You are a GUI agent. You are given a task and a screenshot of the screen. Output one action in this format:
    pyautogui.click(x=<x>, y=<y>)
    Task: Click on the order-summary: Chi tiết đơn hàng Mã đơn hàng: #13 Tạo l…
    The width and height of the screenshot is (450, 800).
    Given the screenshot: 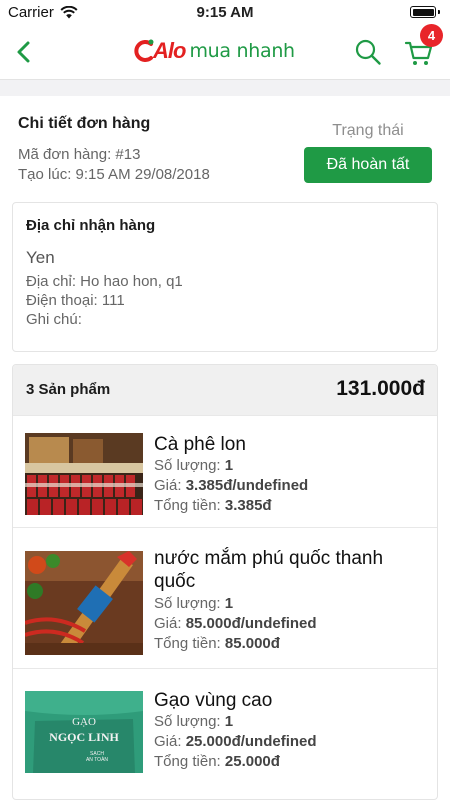 What is the action you would take?
    pyautogui.click(x=225, y=144)
    